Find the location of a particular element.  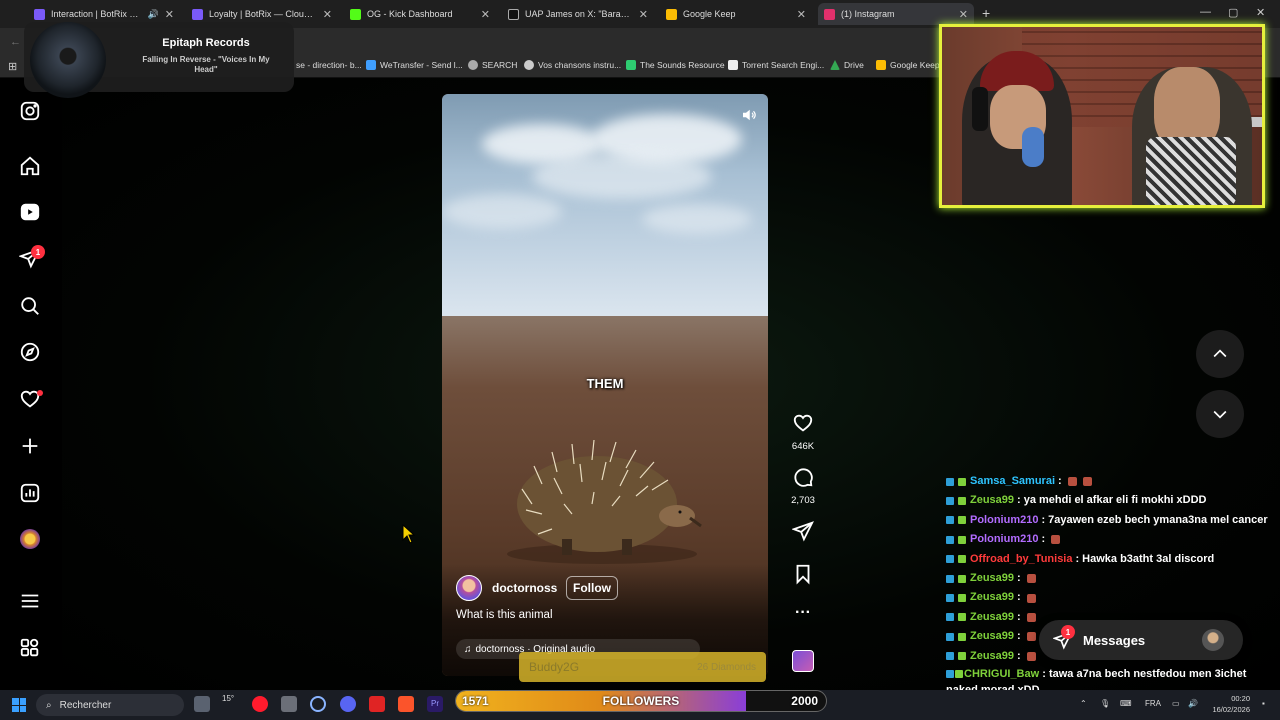

donation-amount: 26 Diamonds is located at coordinates (726, 667).